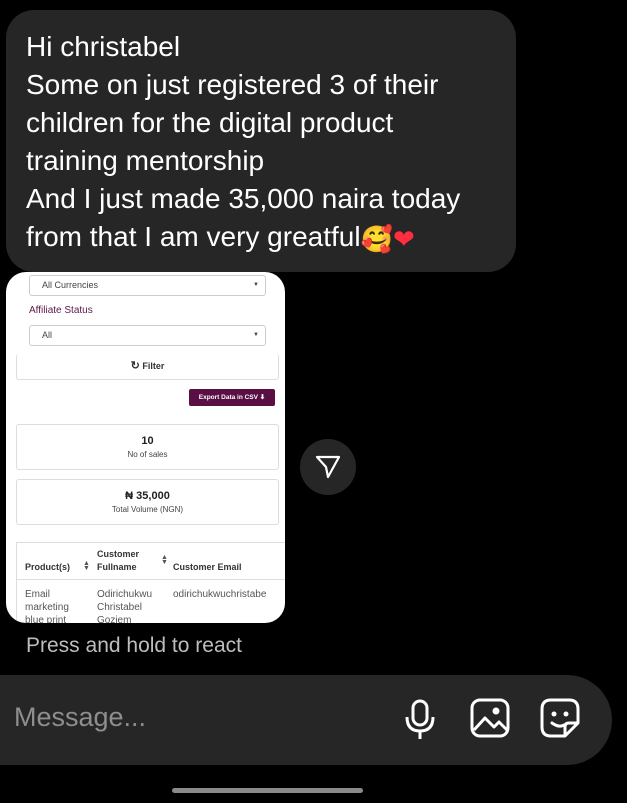 The width and height of the screenshot is (627, 803). I want to click on message-line: Some on just registered 3 of their, so click(232, 84).